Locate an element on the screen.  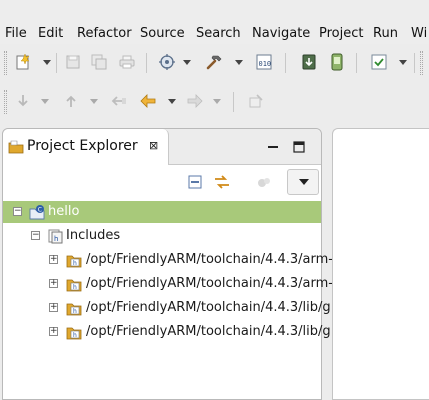
menu-source: Source is located at coordinates (162, 34).